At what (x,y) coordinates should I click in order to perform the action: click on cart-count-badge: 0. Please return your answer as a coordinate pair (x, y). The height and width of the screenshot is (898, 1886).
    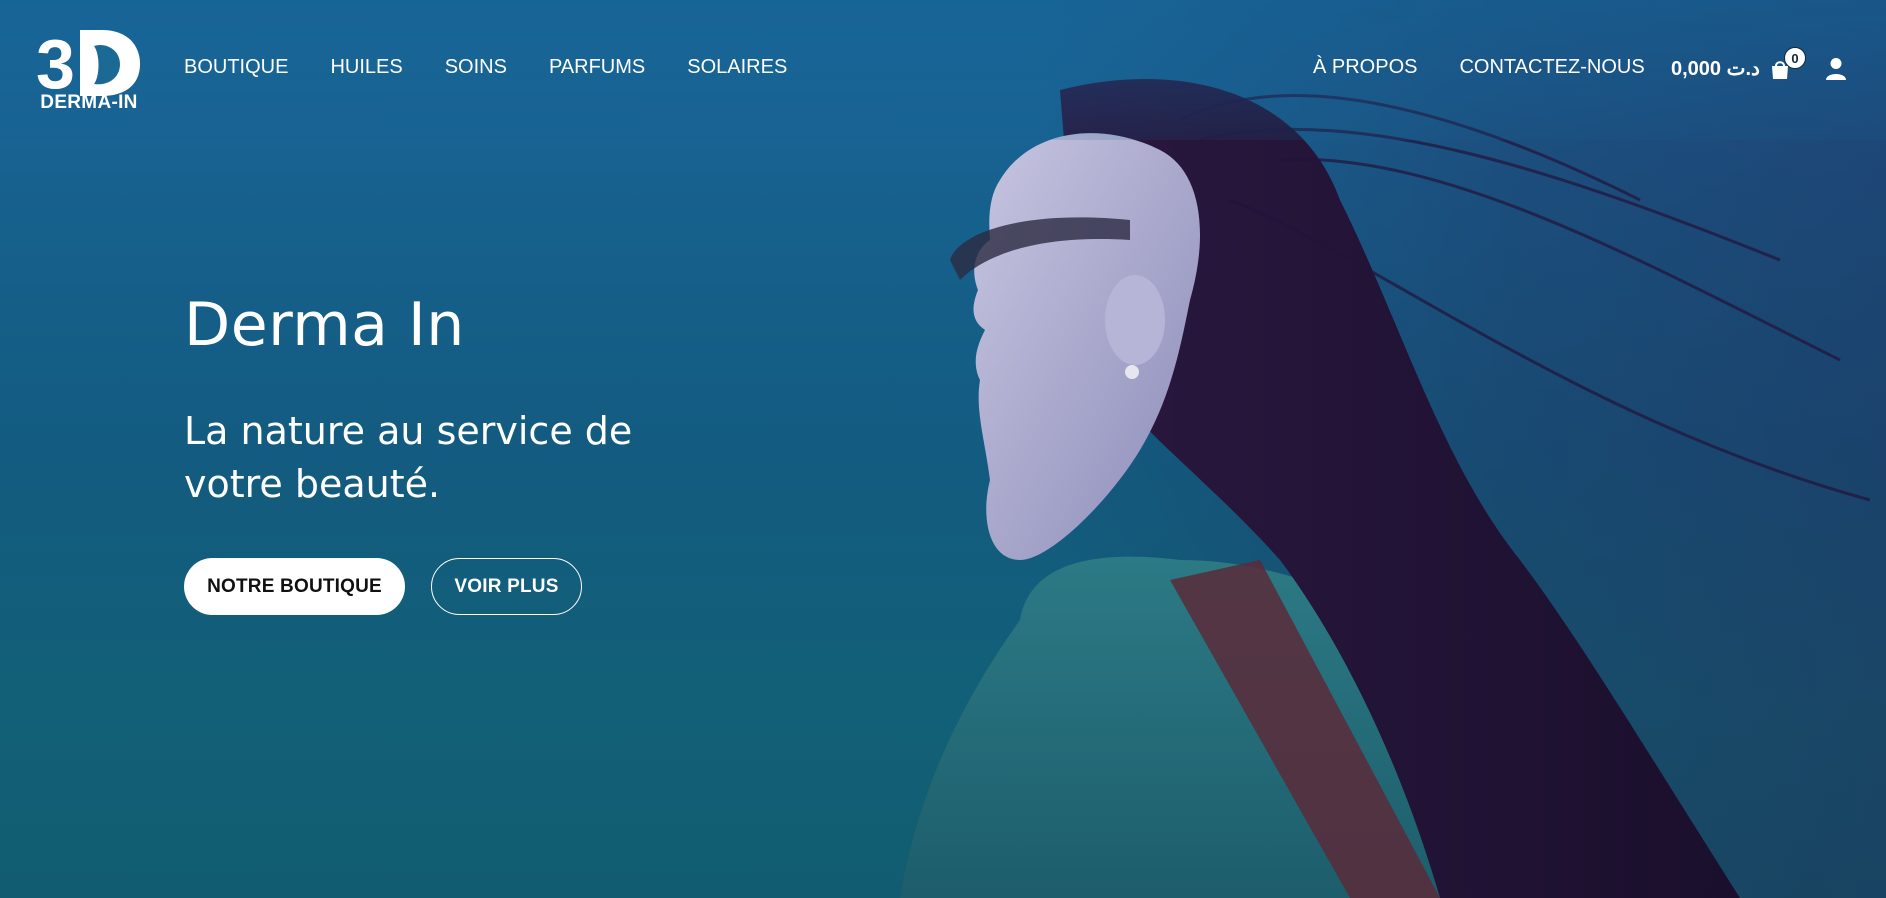
    Looking at the image, I should click on (1795, 58).